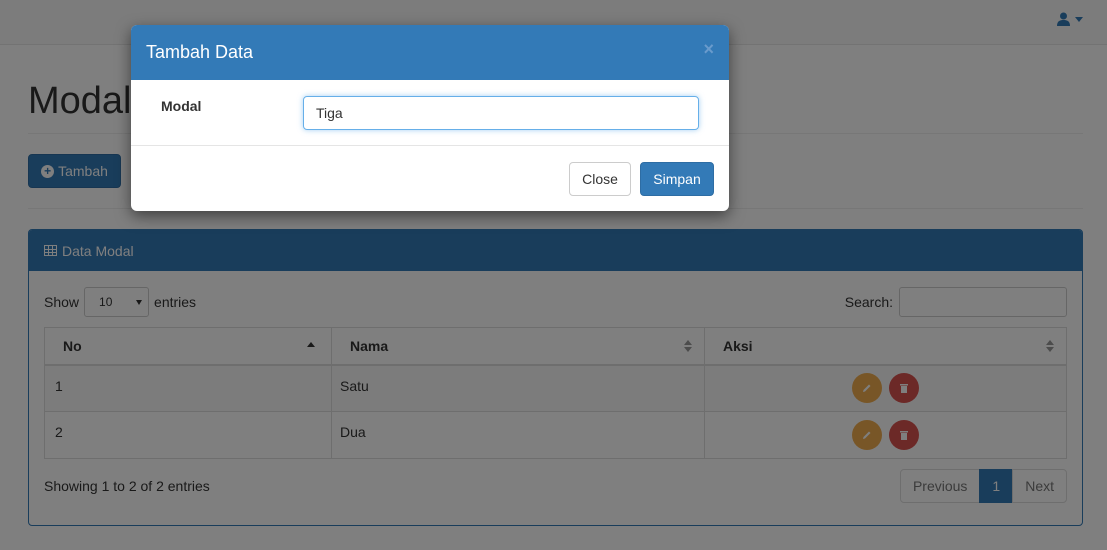 The image size is (1107, 550). I want to click on modal-input-value: Tiga, so click(329, 113).